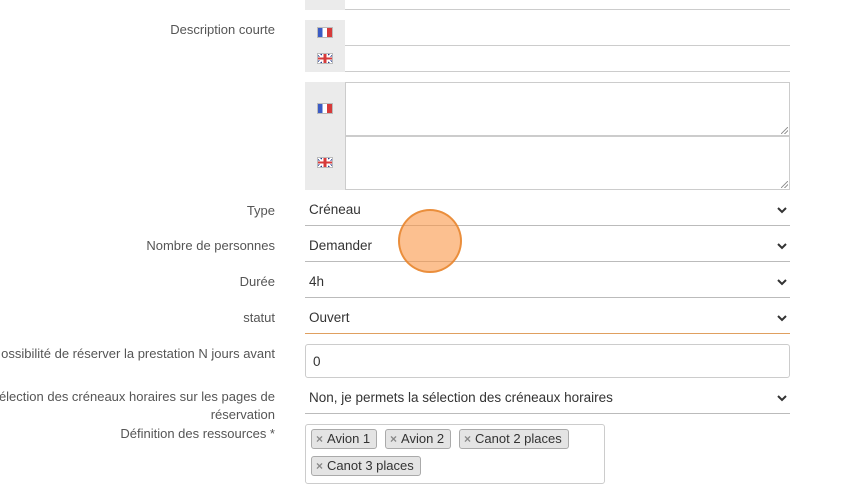  What do you see at coordinates (329, 317) in the screenshot?
I see `status-value: Ouvert` at bounding box center [329, 317].